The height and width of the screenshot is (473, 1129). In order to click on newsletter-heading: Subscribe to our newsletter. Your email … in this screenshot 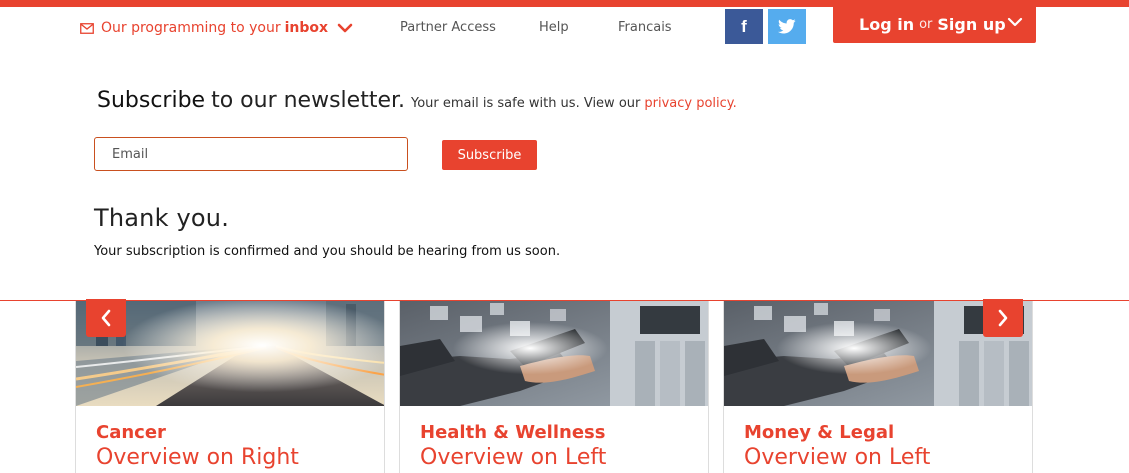, I will do `click(417, 100)`.